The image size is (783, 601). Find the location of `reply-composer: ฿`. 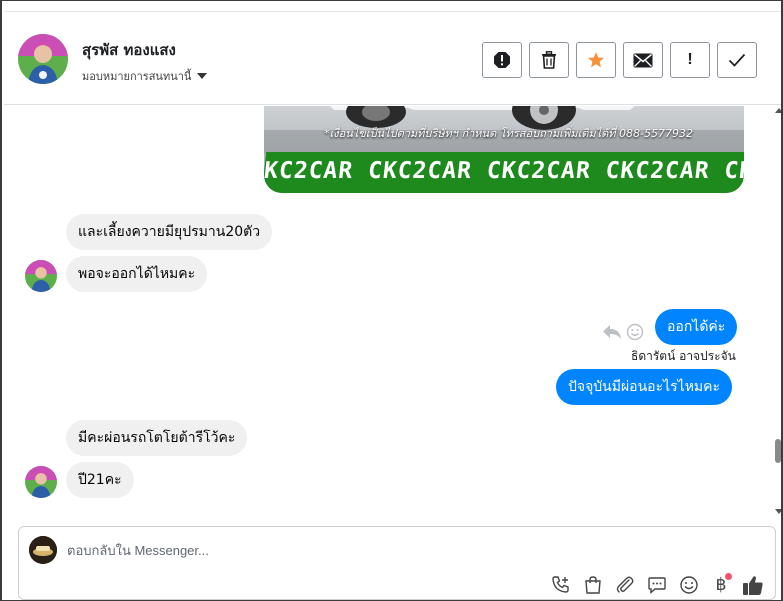

reply-composer: ฿ is located at coordinates (397, 563).